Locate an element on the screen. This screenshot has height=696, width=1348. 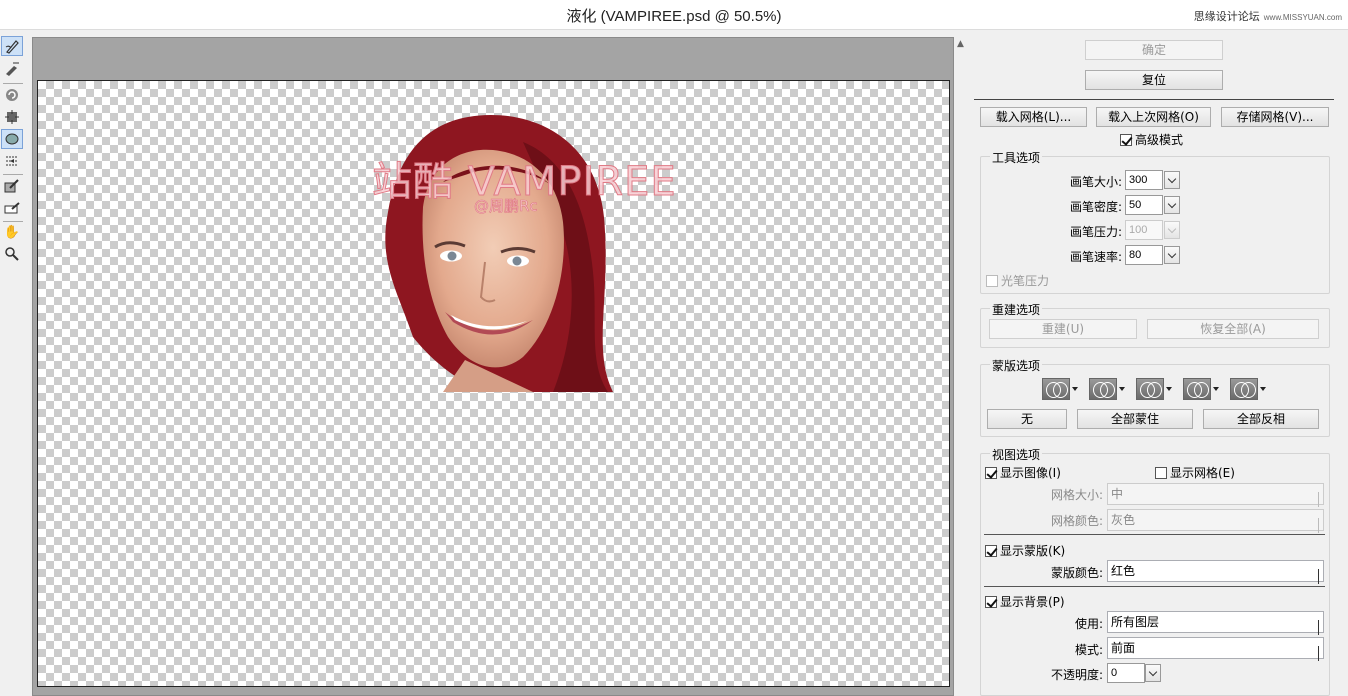
mode-select: 前面 is located at coordinates (1215, 649).